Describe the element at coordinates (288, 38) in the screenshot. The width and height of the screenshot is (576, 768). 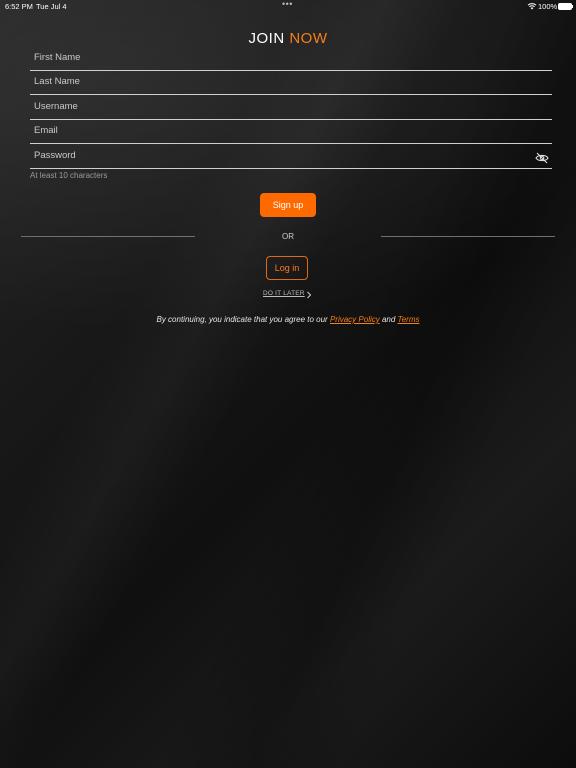
I see `page-title: JOIN NOW` at that location.